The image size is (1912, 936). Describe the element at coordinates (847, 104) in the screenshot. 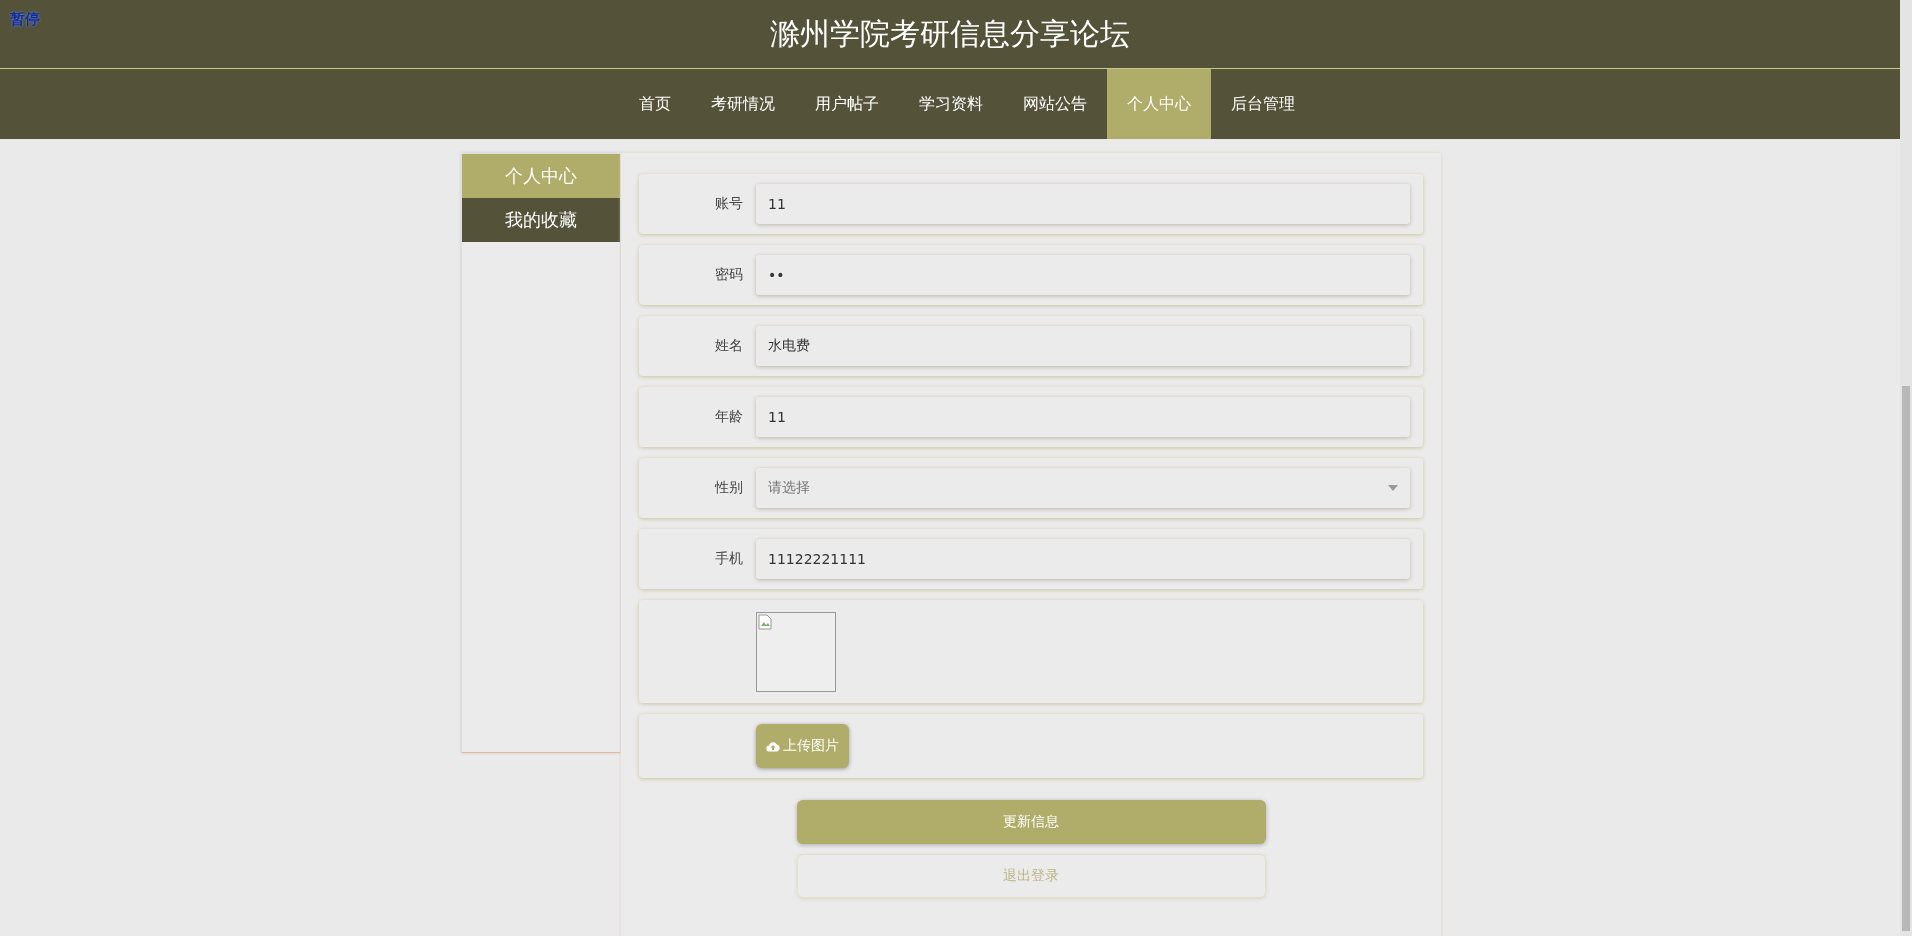

I see `nav-tab: 用户帖子` at that location.